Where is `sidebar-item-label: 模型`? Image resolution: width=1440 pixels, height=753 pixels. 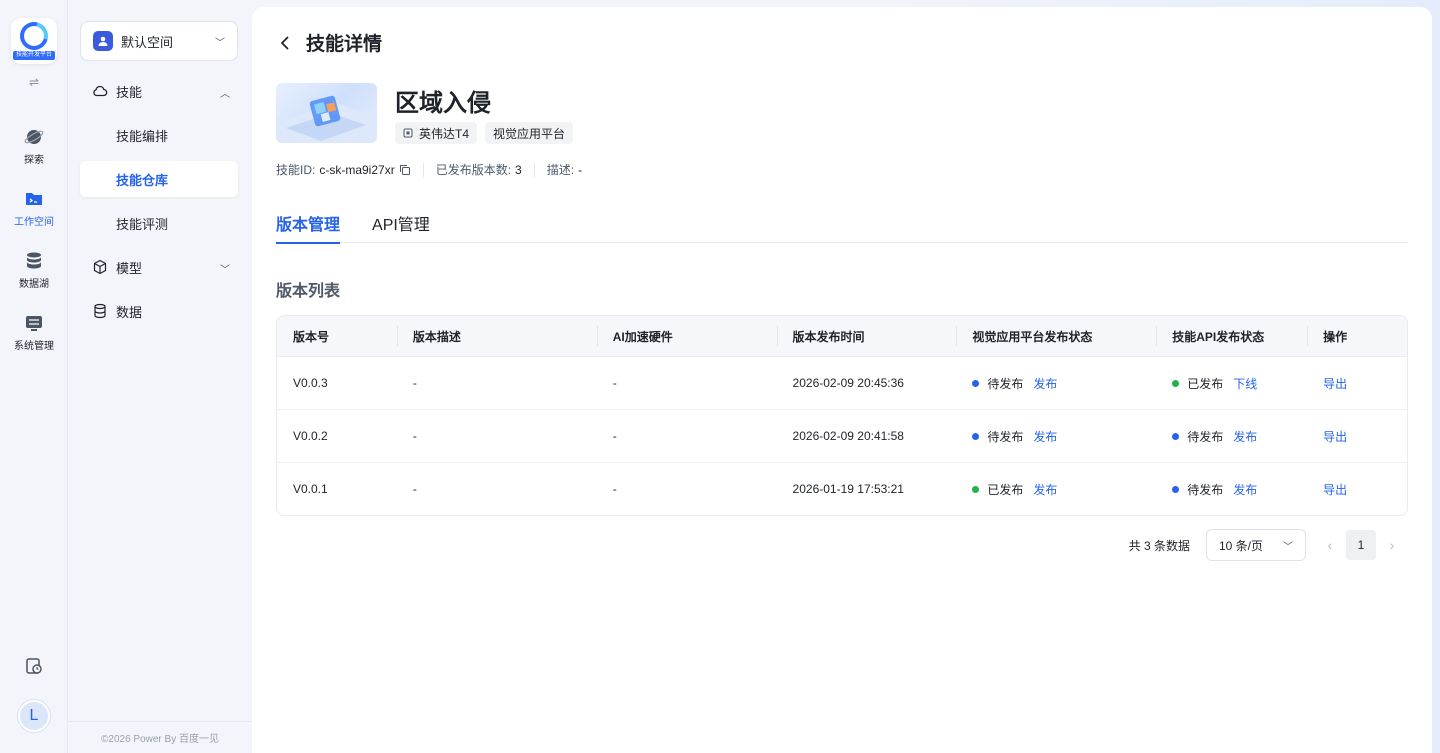 sidebar-item-label: 模型 is located at coordinates (129, 268).